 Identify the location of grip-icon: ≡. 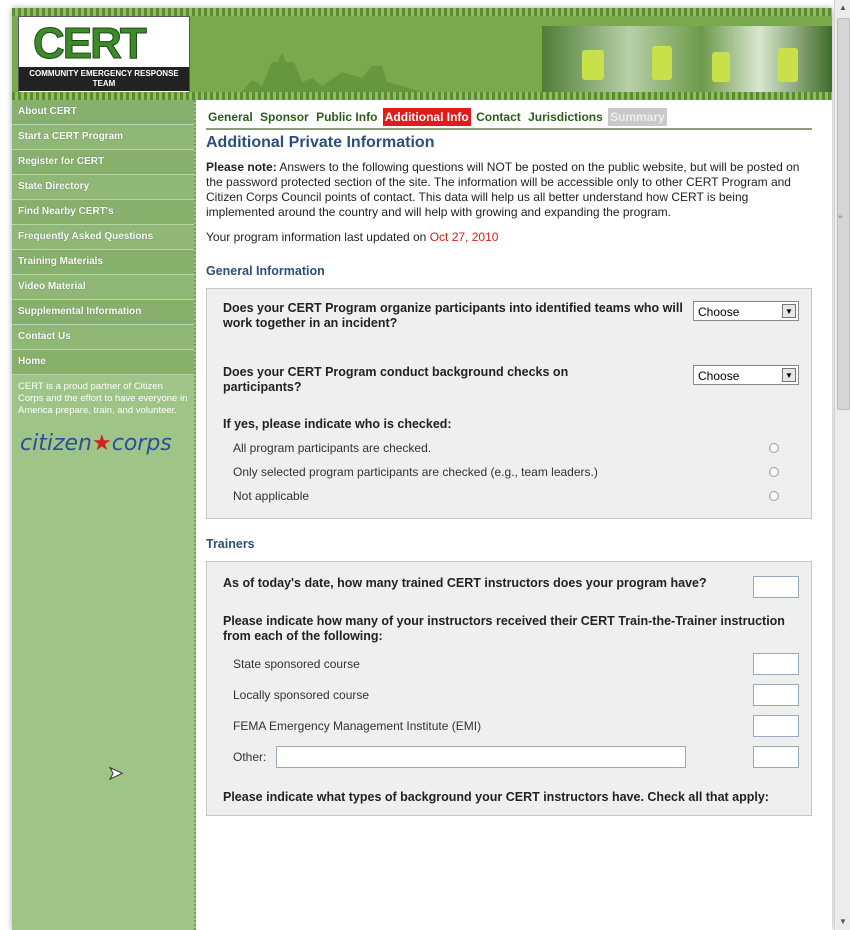
(840, 216).